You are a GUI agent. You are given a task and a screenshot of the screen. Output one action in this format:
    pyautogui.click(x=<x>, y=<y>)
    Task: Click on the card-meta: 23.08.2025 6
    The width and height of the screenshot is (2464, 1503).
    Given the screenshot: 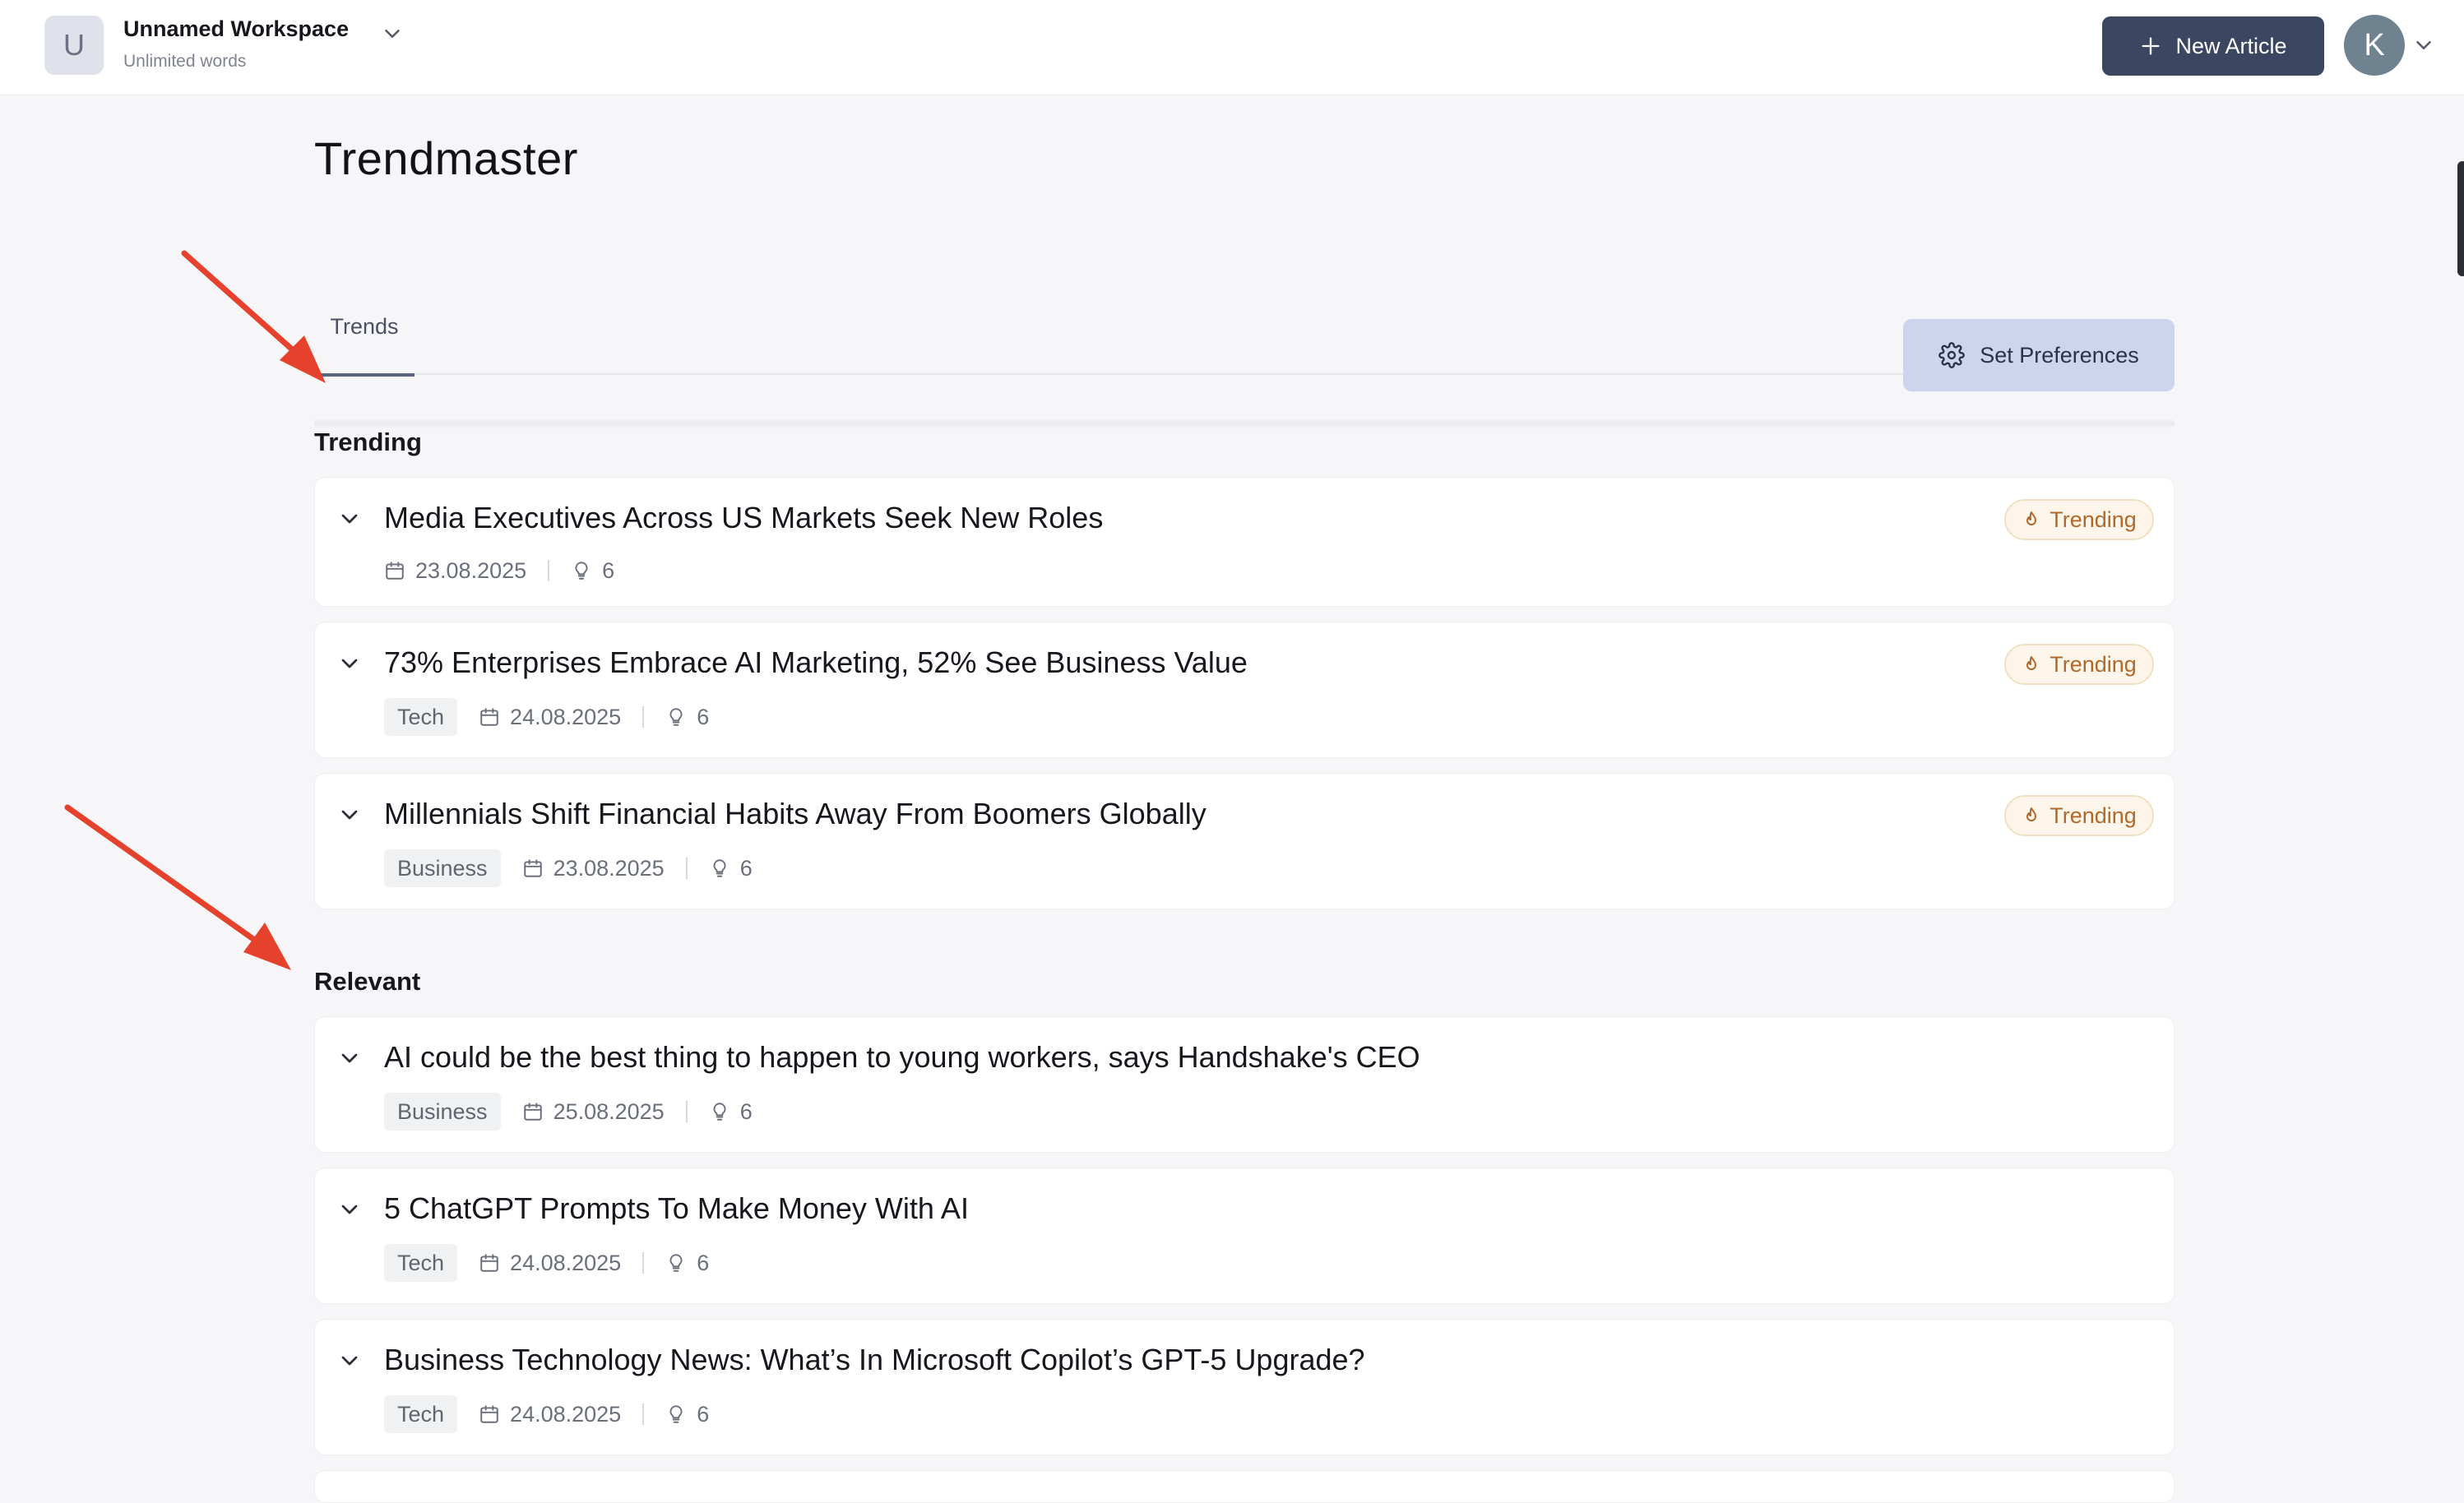 What is the action you would take?
    pyautogui.click(x=499, y=571)
    